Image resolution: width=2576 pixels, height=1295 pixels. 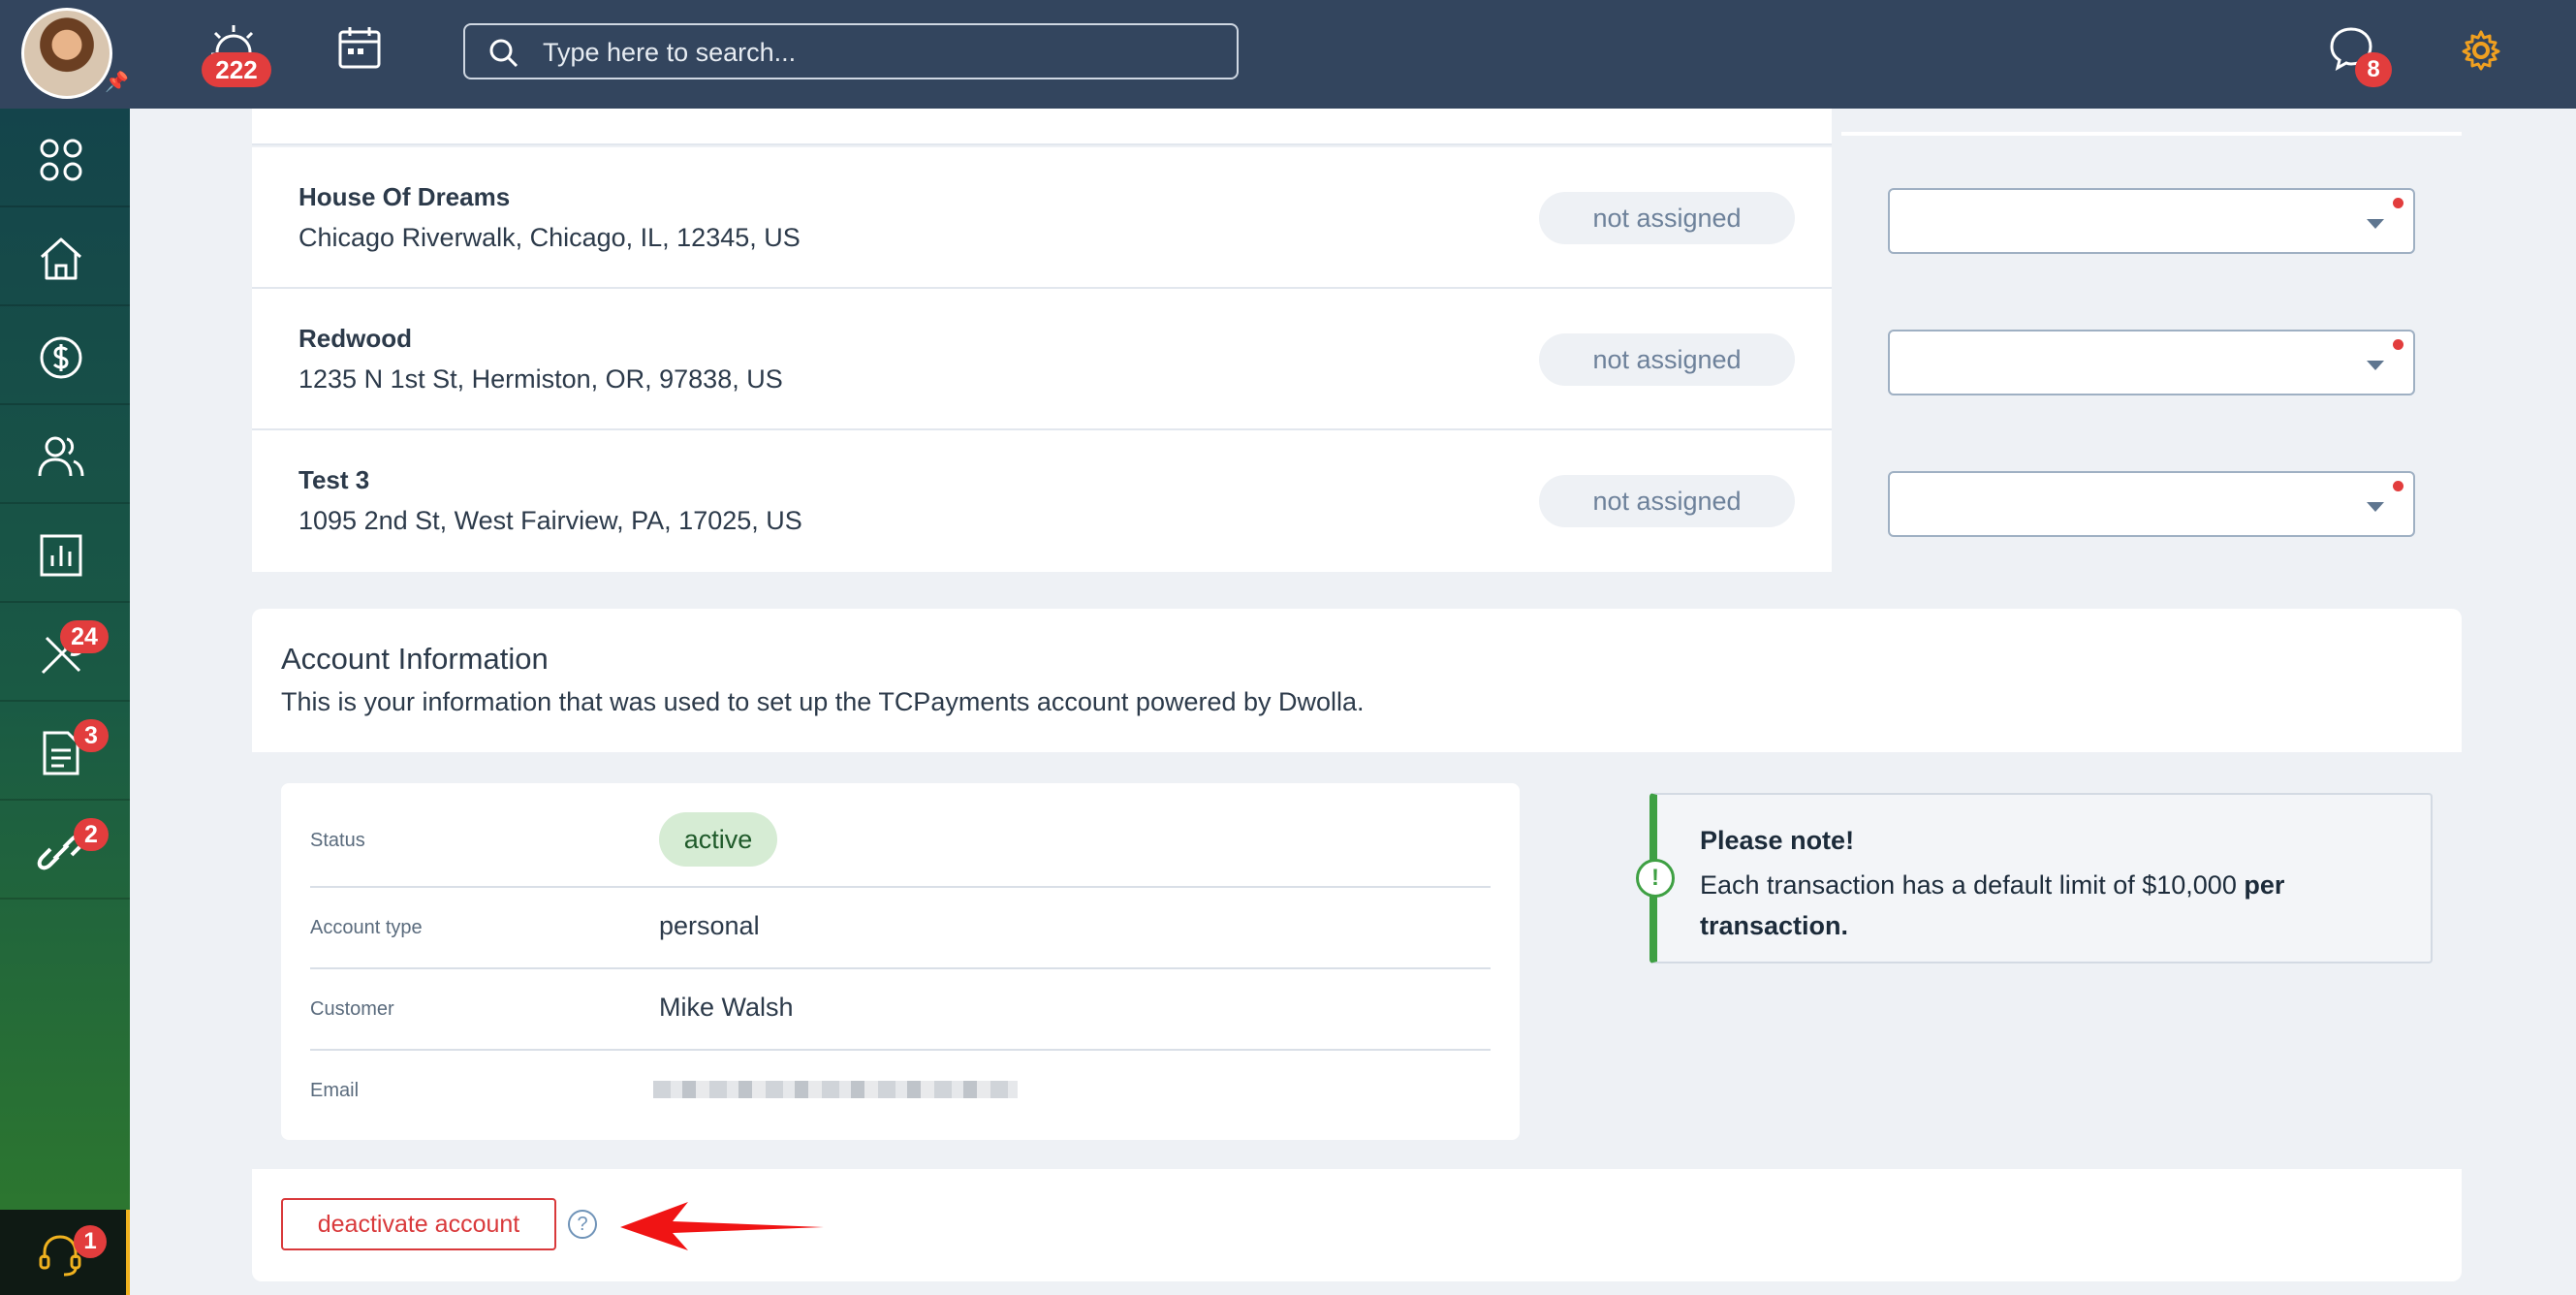 What do you see at coordinates (84, 637) in the screenshot?
I see `maintenance-badge: 24` at bounding box center [84, 637].